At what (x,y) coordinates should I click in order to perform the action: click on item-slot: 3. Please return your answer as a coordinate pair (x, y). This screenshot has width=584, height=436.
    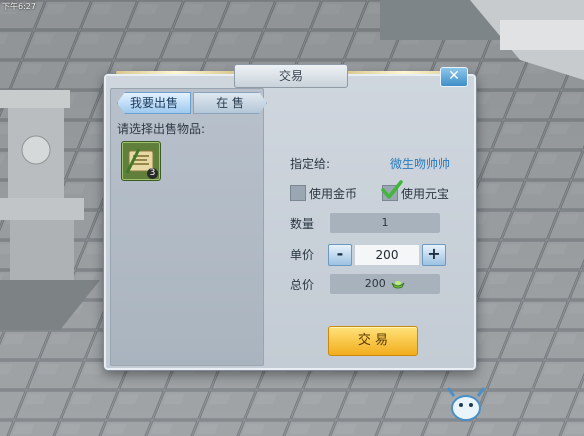
    Looking at the image, I should click on (141, 161).